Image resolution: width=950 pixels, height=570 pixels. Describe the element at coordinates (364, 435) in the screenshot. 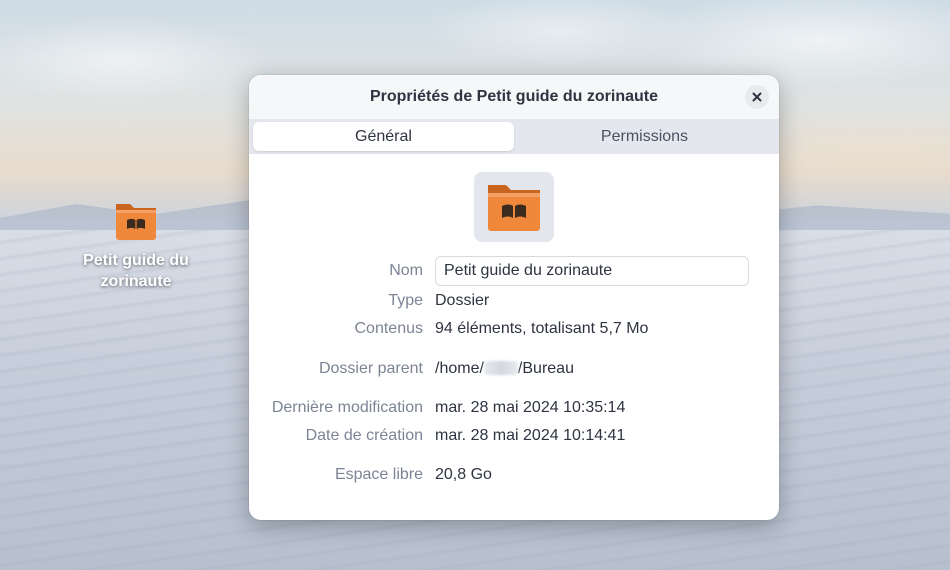

I see `created-label: Date de création` at that location.